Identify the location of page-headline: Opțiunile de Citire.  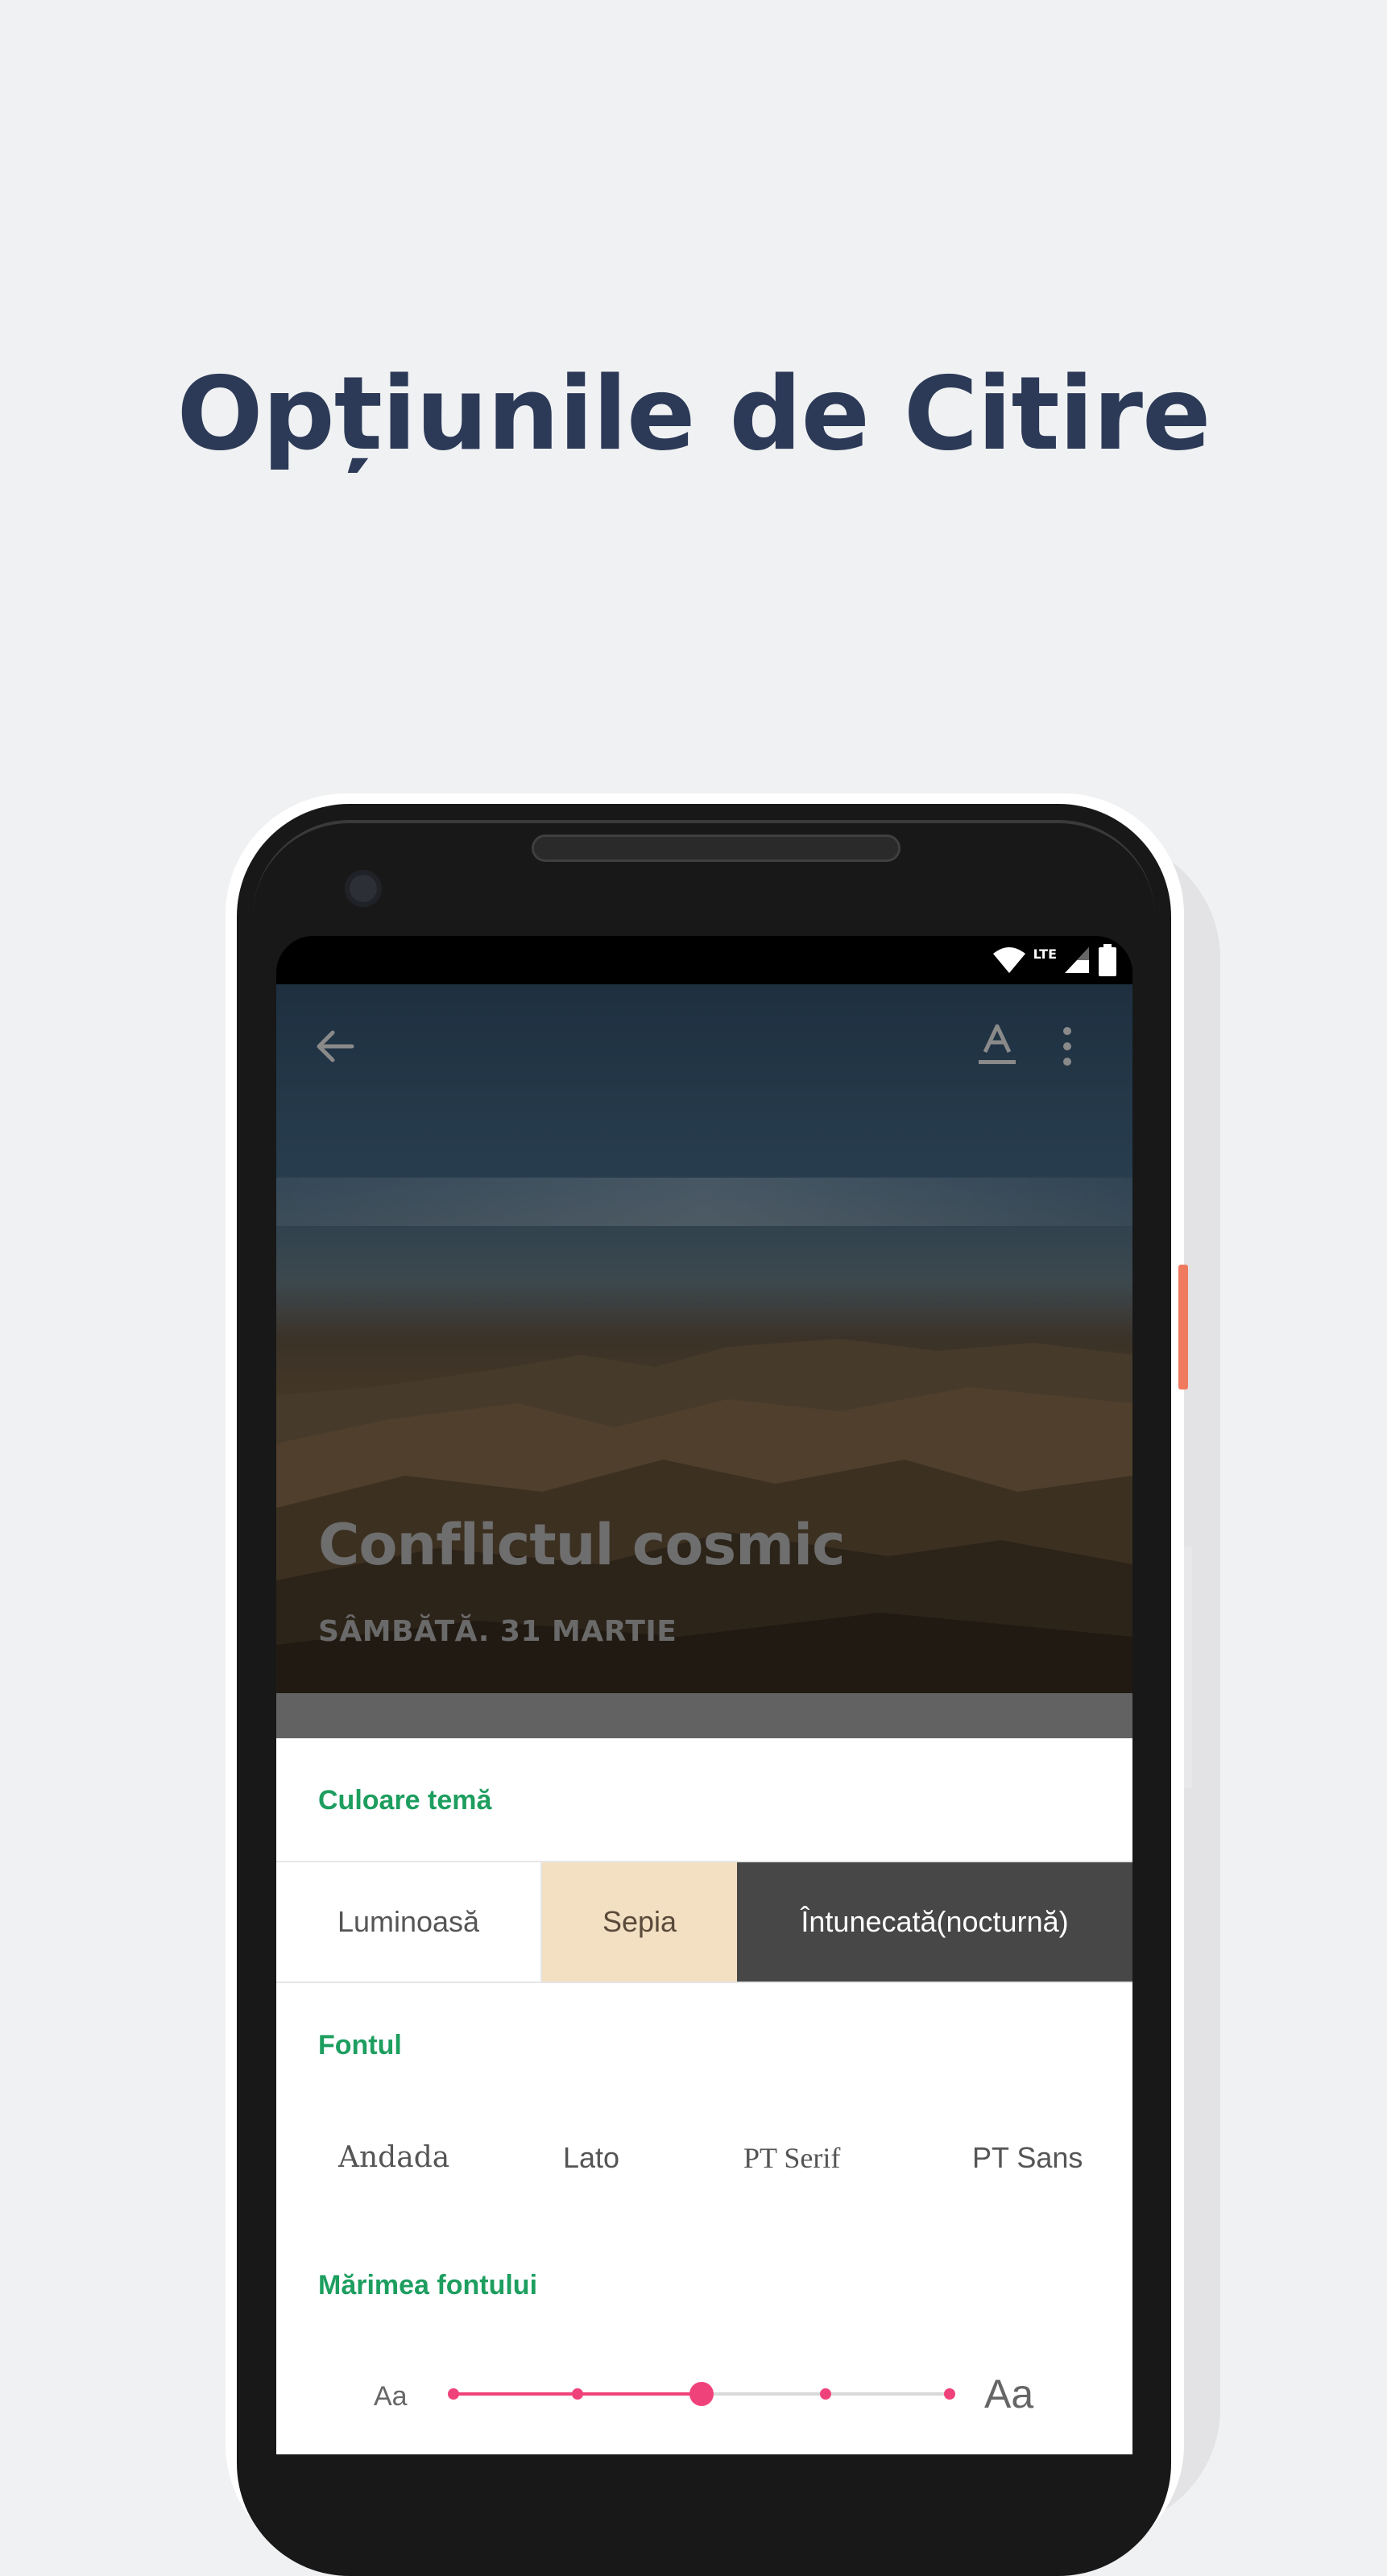
(693, 413).